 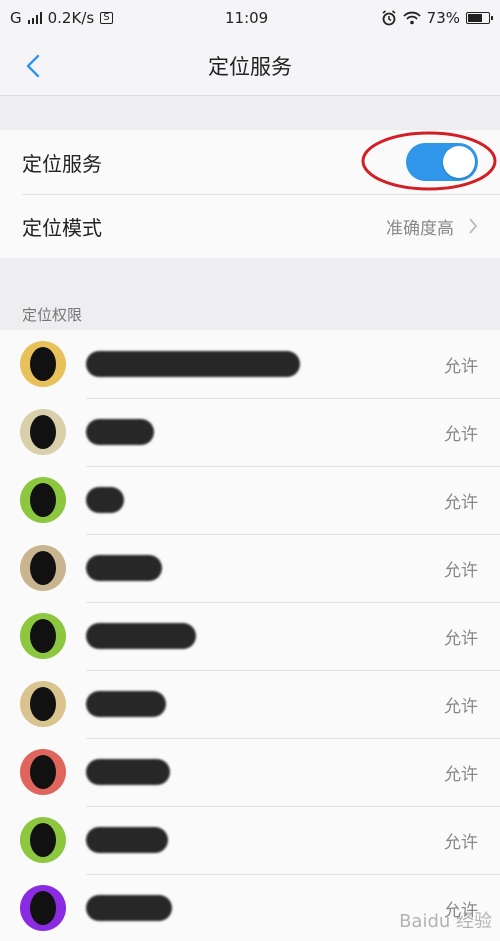 What do you see at coordinates (16, 18) in the screenshot?
I see `network-type: G` at bounding box center [16, 18].